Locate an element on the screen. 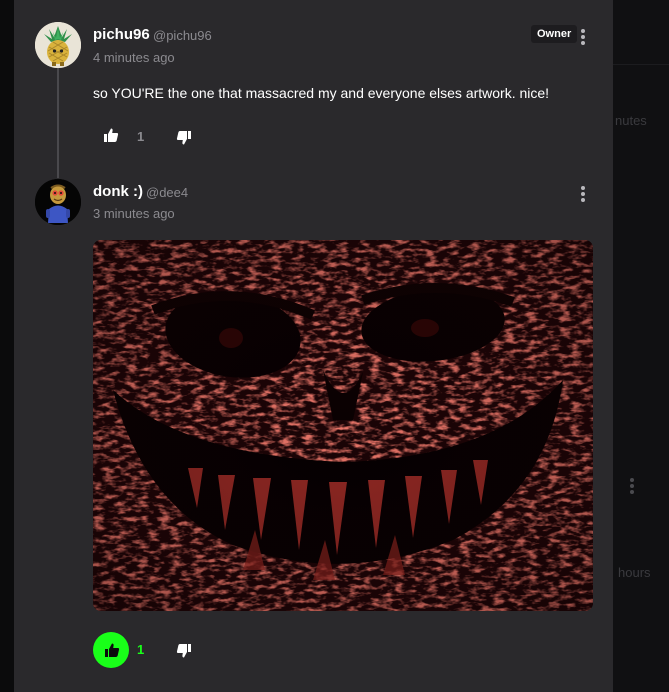 The image size is (669, 692). comment-username: pichu96 is located at coordinates (121, 34).